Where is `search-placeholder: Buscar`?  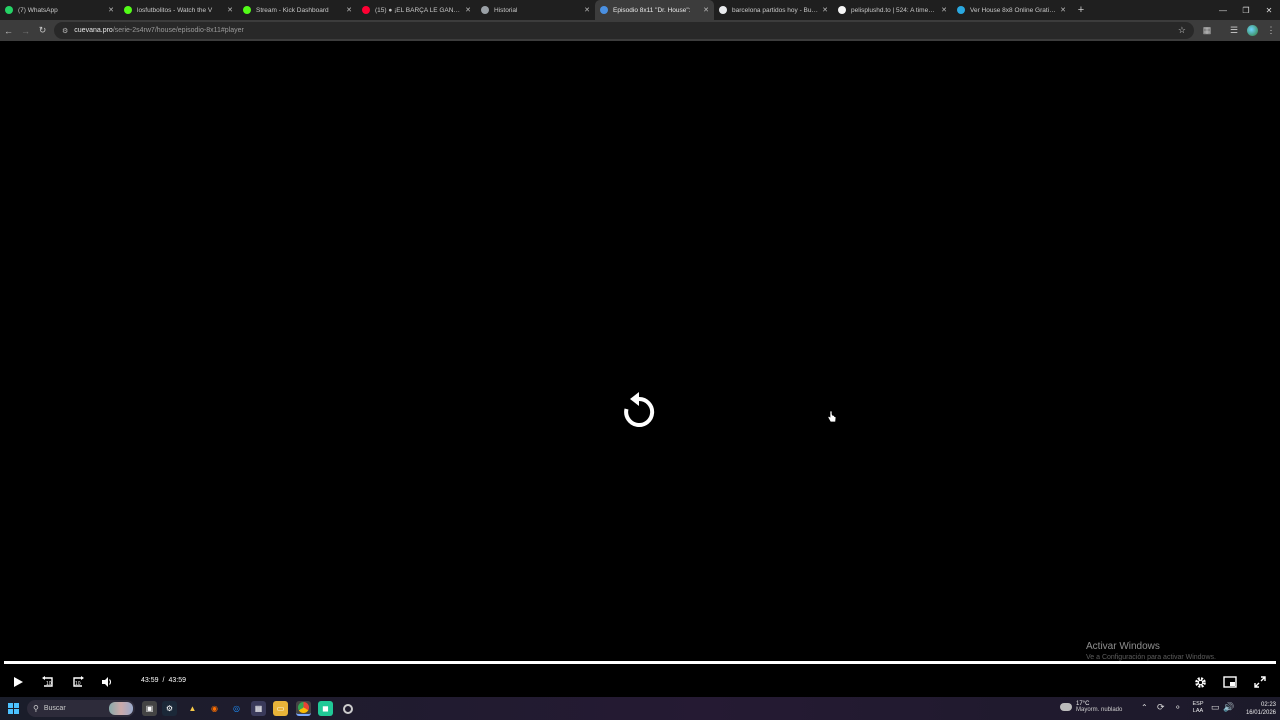
search-placeholder: Buscar is located at coordinates (54, 708).